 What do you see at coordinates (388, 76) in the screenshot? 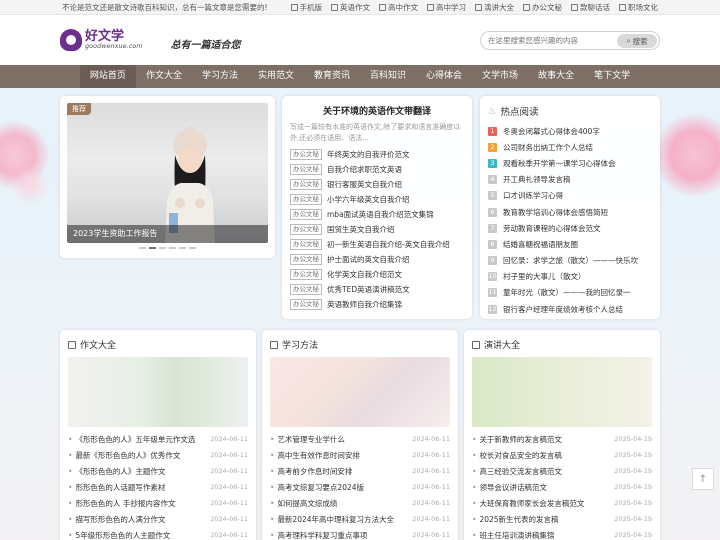
I see `nav-encyclopedia: 百科知识` at bounding box center [388, 76].